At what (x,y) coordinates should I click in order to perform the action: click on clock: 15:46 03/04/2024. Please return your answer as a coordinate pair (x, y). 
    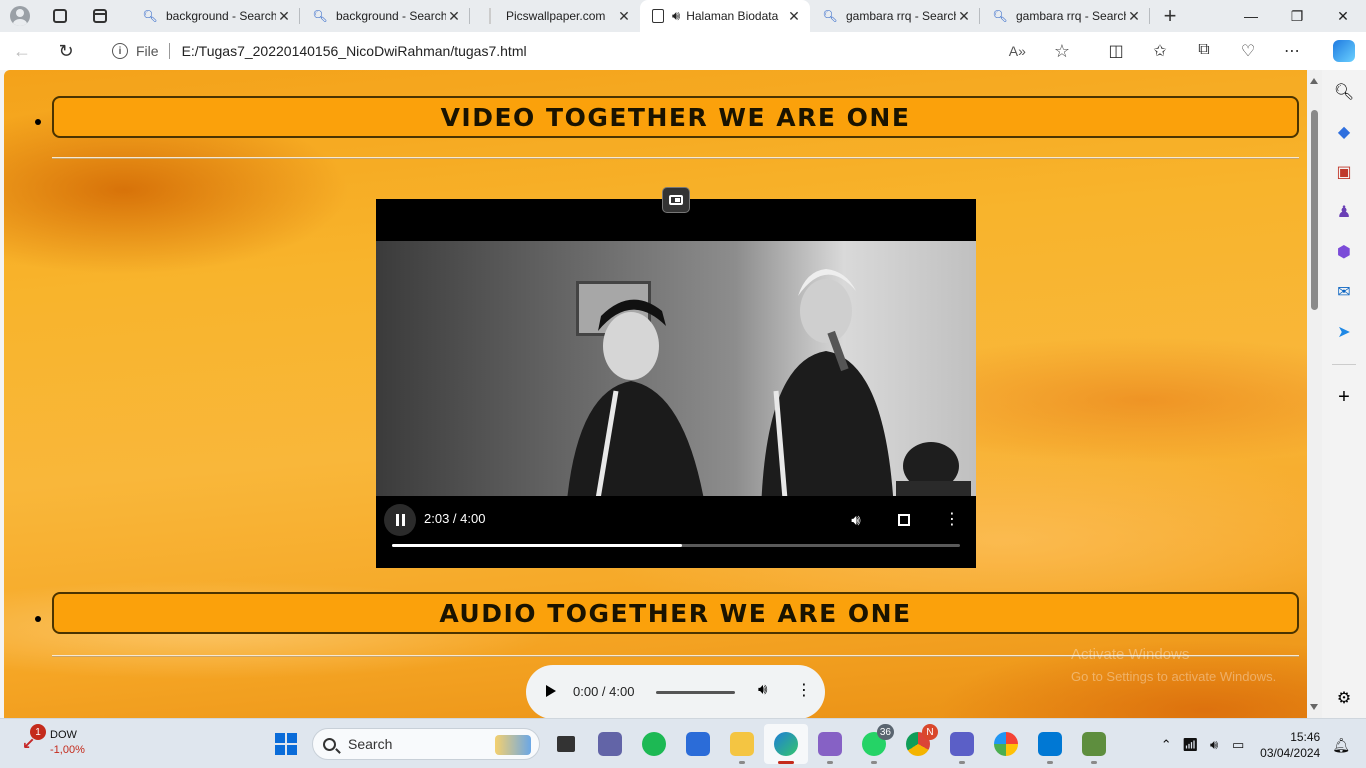
    Looking at the image, I should click on (1290, 745).